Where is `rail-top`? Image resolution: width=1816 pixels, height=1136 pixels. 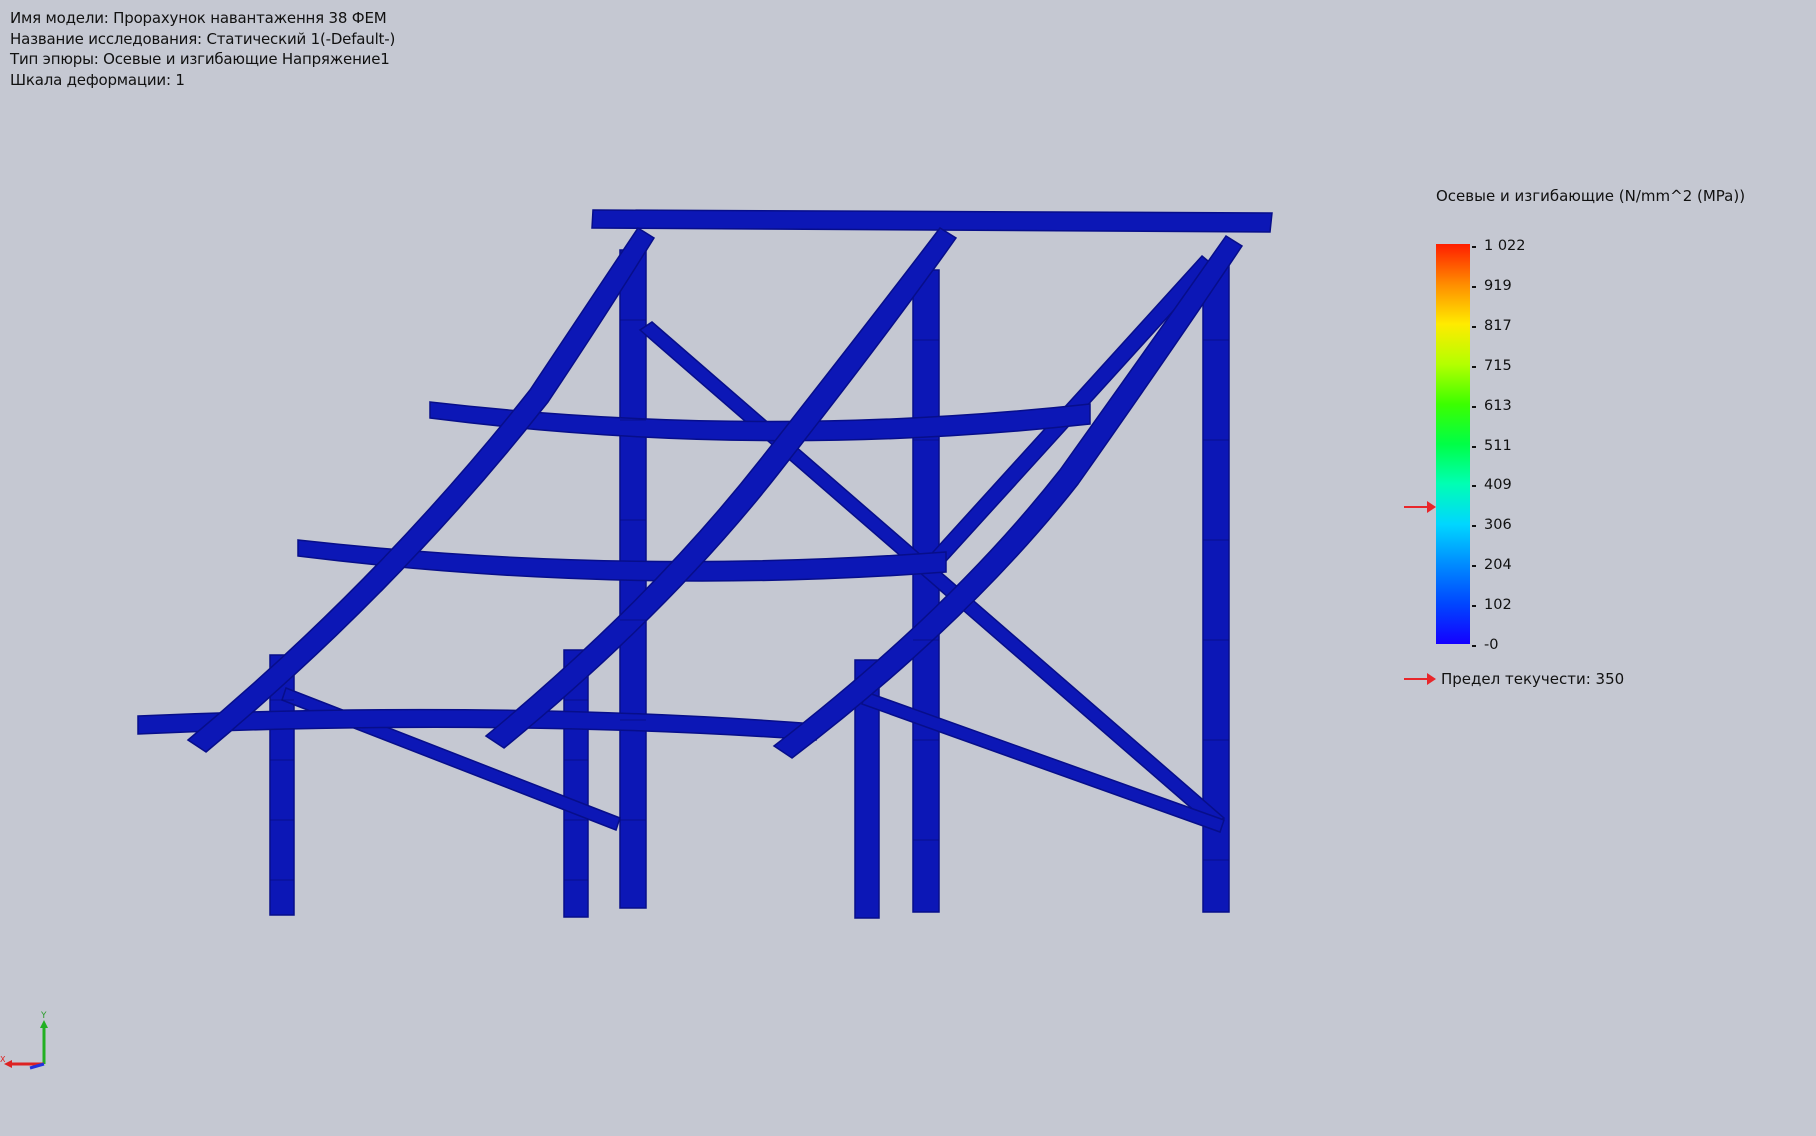 rail-top is located at coordinates (932, 221).